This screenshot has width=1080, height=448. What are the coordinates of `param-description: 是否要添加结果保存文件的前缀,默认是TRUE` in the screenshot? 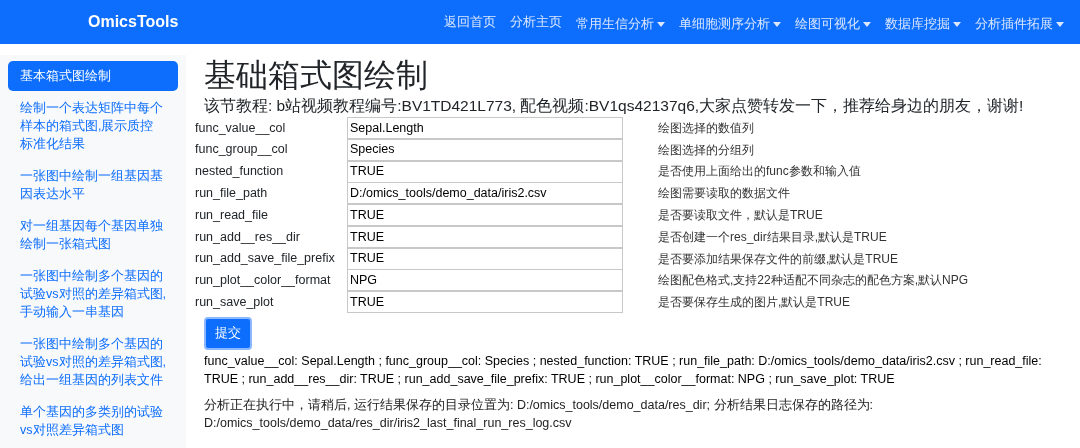 It's located at (778, 259).